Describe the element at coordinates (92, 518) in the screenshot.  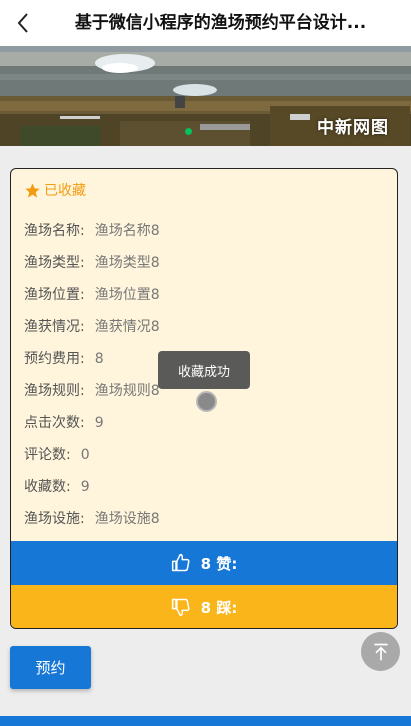
I see `field-row: 渔场设施: 渔场设施8` at that location.